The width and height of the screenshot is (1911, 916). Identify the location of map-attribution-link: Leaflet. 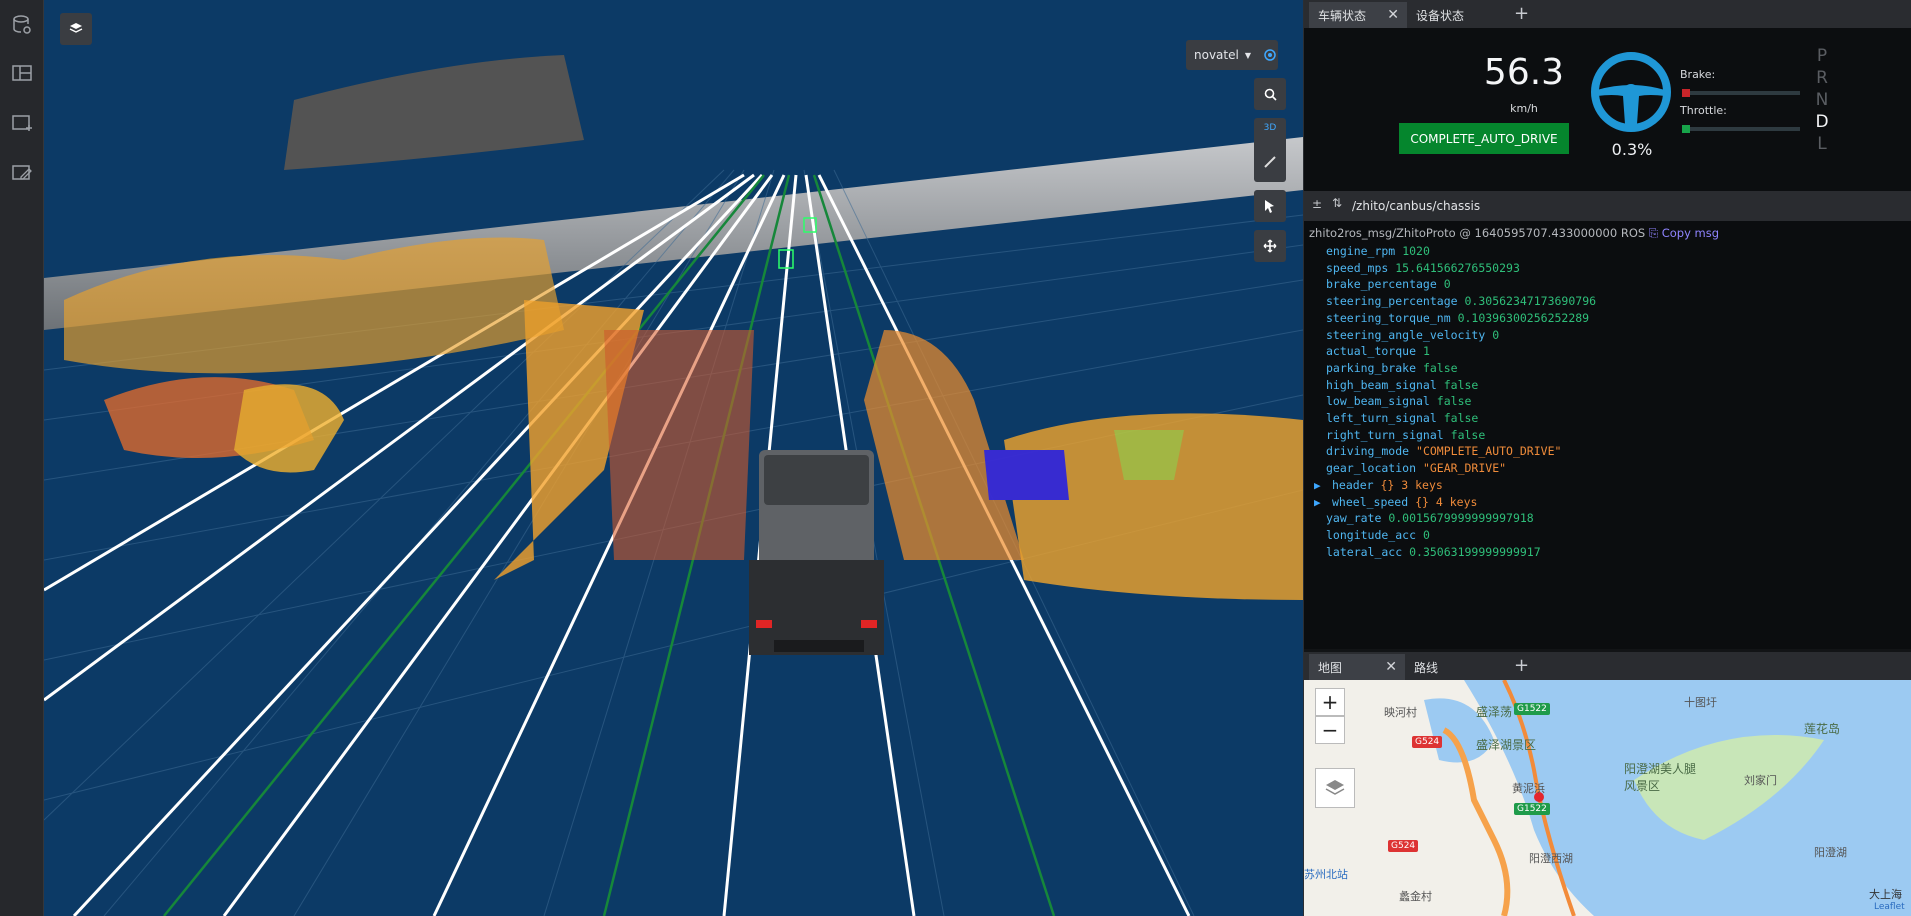
(1889, 907).